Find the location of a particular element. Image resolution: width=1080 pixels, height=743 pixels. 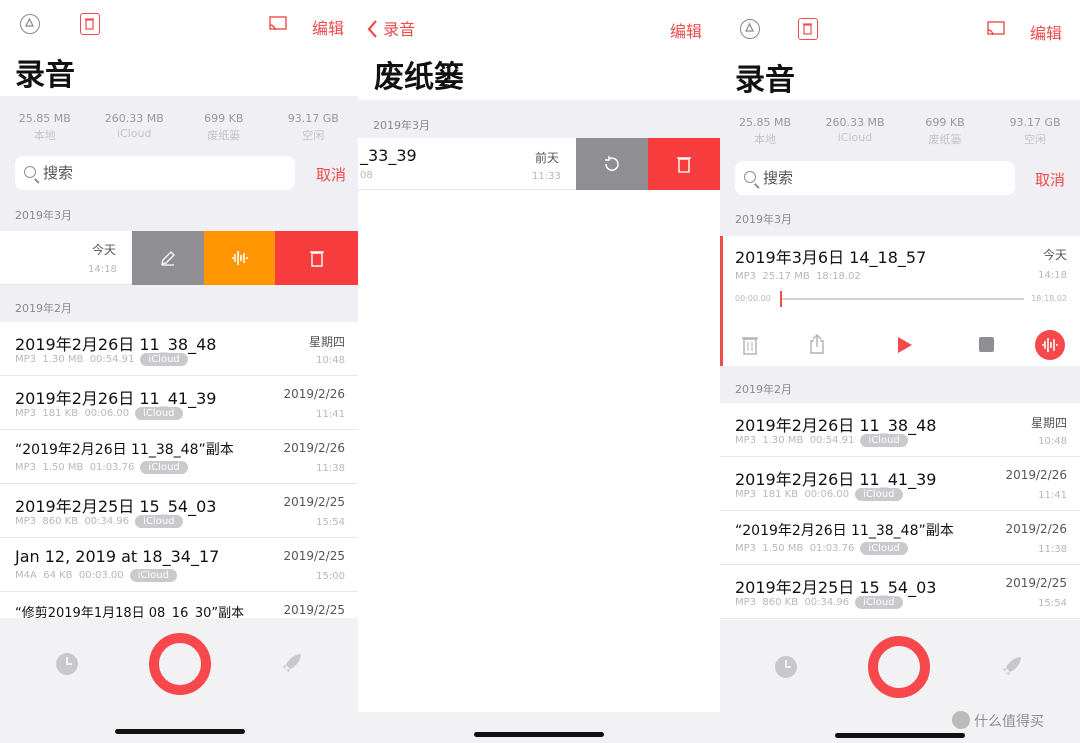

position-start: 00:00.00 is located at coordinates (753, 298).